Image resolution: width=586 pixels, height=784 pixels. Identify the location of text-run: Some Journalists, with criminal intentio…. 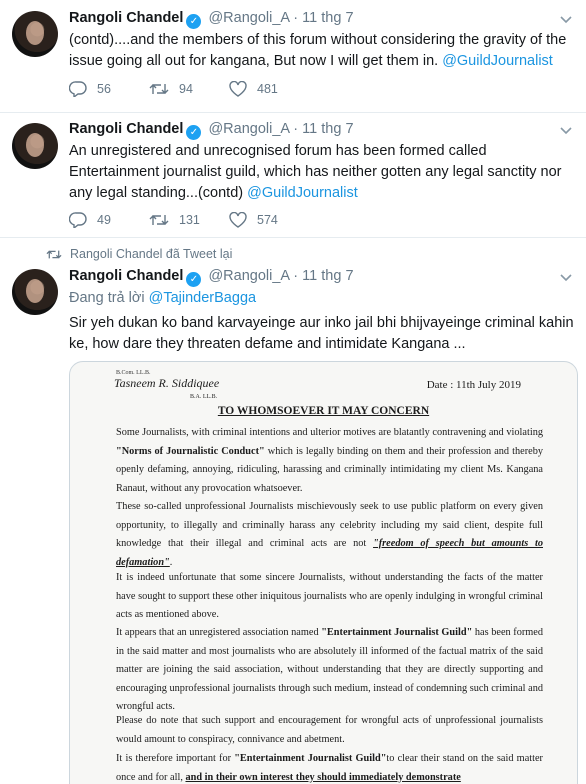
(329, 432).